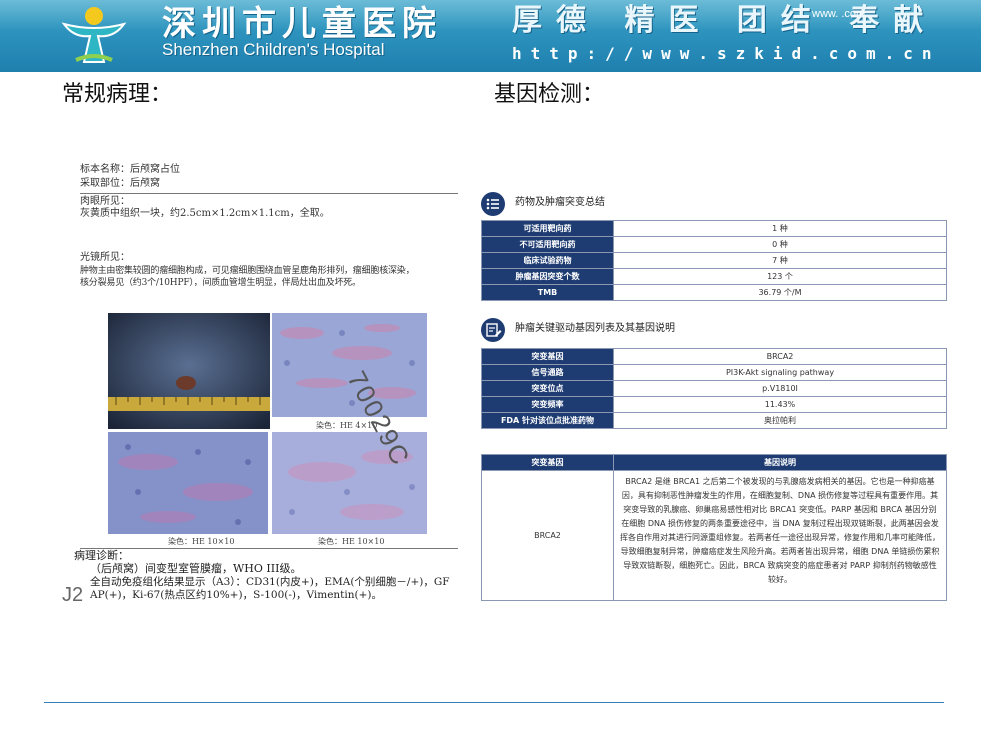  Describe the element at coordinates (780, 276) in the screenshot. I see `summary-value: 123 个` at that location.